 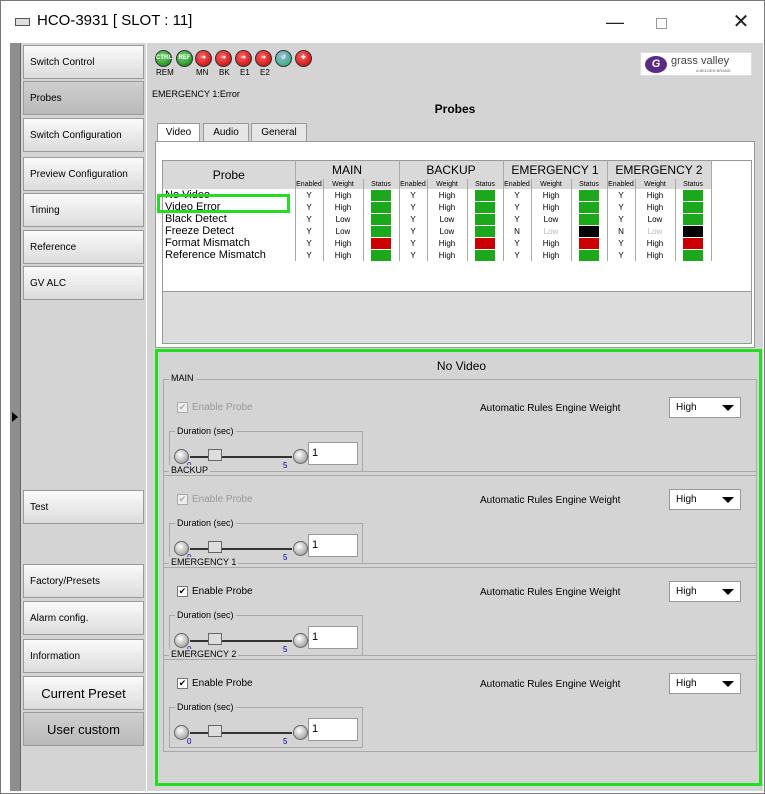 What do you see at coordinates (83, 693) in the screenshot?
I see `current-preset-button: Current Preset` at bounding box center [83, 693].